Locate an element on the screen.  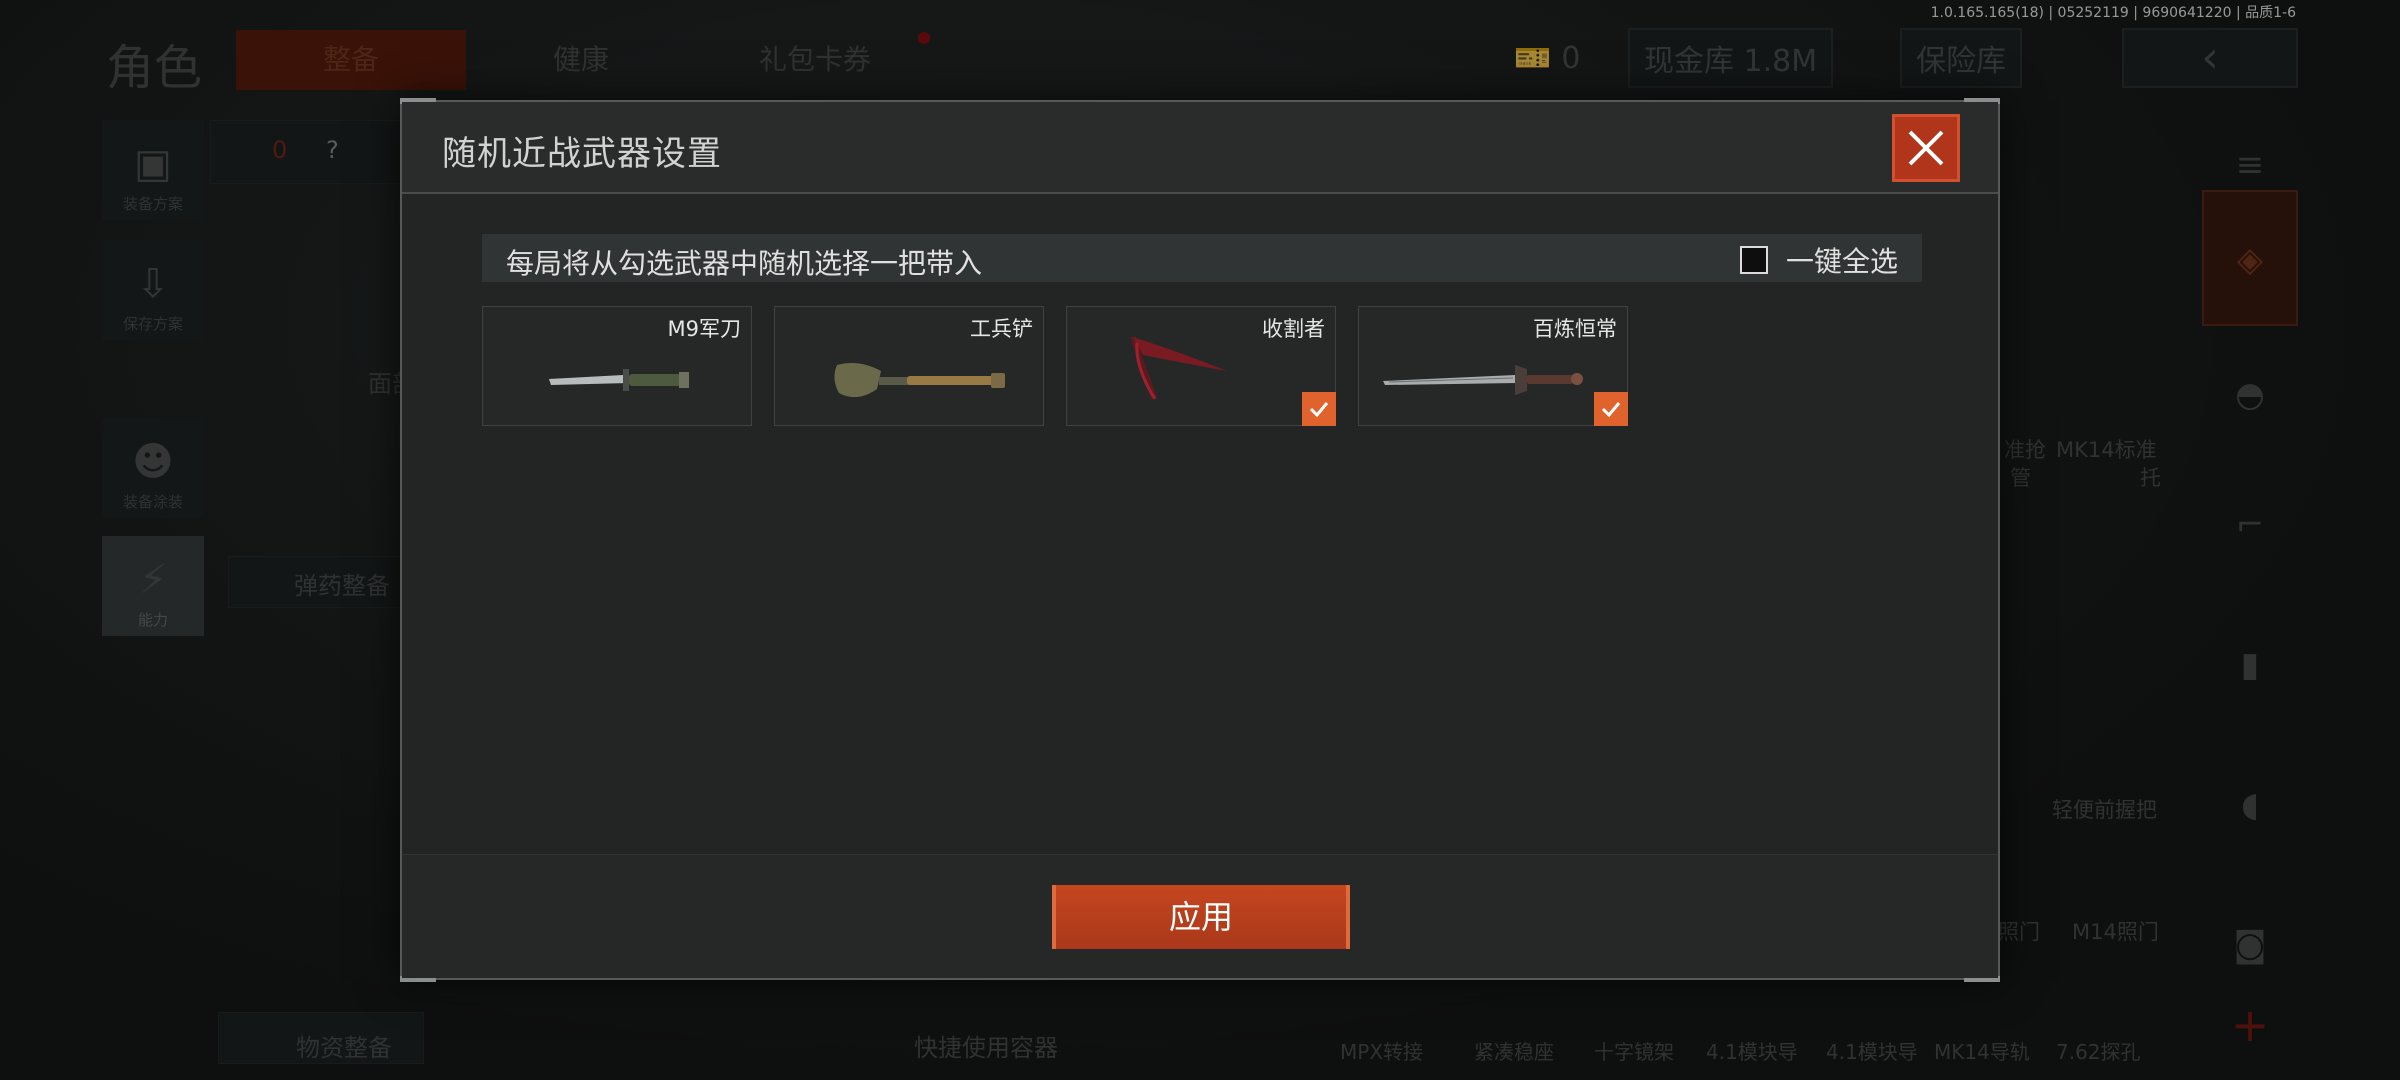
knife-icon is located at coordinates (619, 380).